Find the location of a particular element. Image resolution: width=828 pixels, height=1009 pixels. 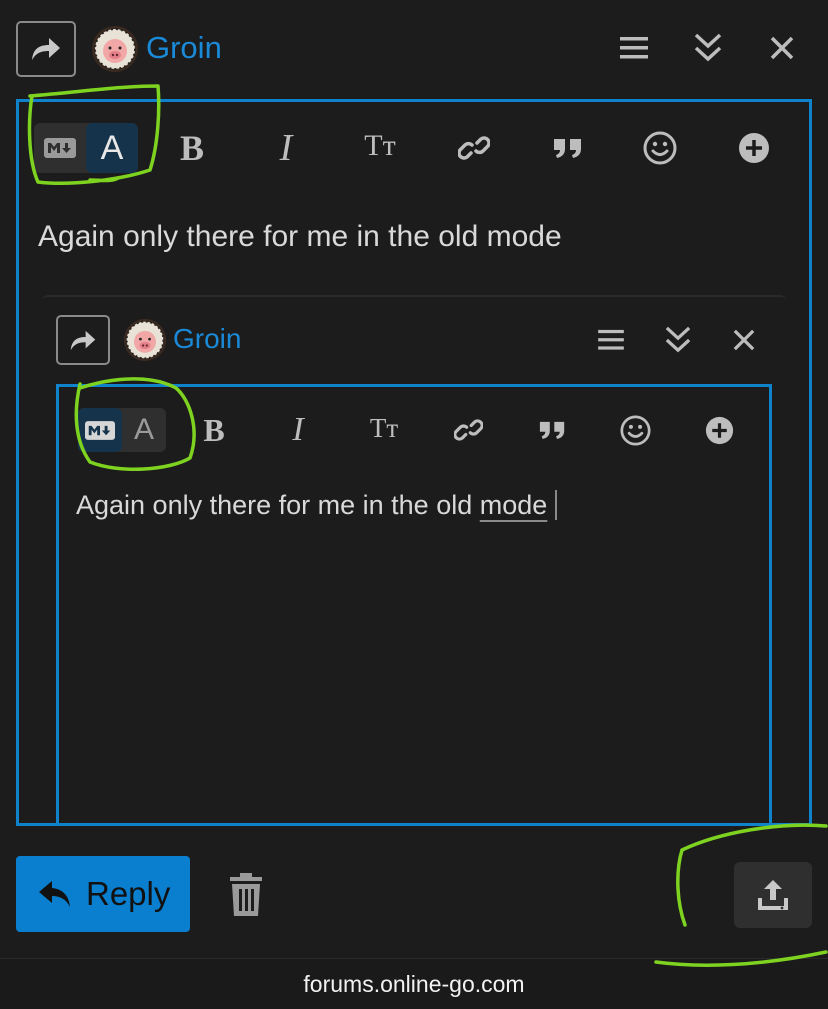

inner-avatar is located at coordinates (145, 340).